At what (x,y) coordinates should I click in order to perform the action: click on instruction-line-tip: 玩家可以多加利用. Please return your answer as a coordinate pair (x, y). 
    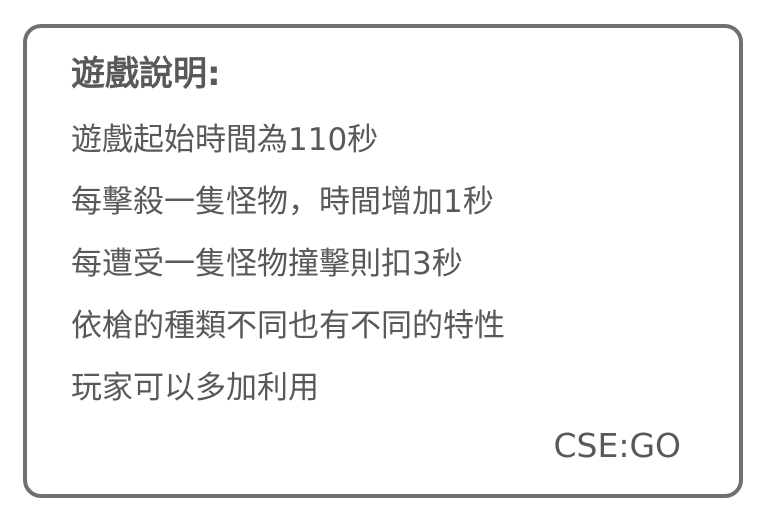
    Looking at the image, I should click on (195, 388).